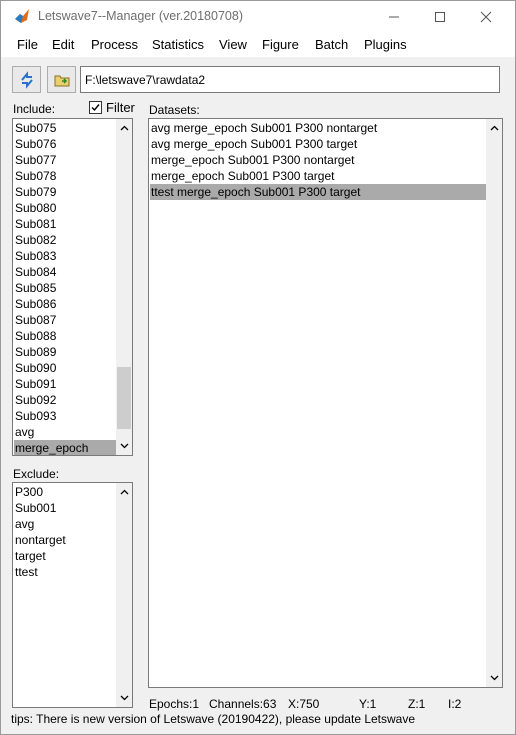 The image size is (516, 735). Describe the element at coordinates (233, 44) in the screenshot. I see `menu-view: View` at that location.